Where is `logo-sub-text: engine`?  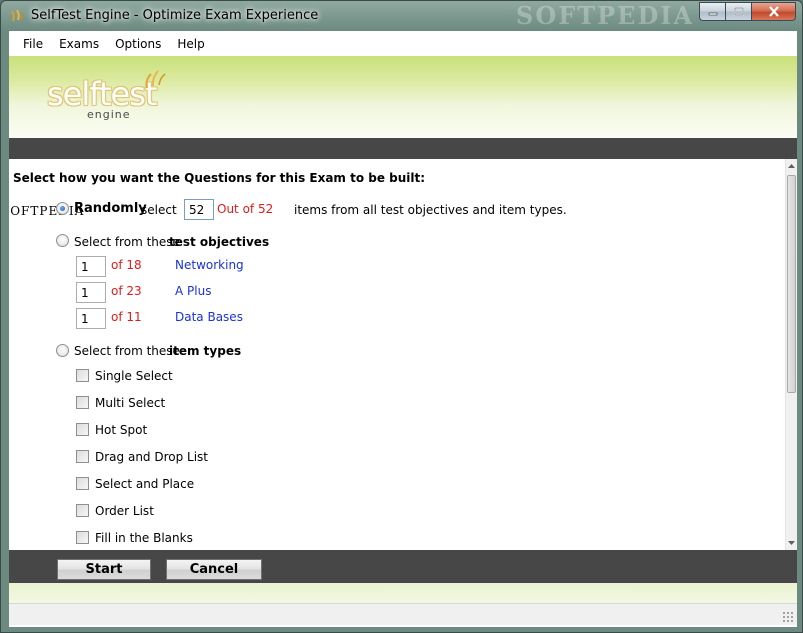 logo-sub-text: engine is located at coordinates (109, 114).